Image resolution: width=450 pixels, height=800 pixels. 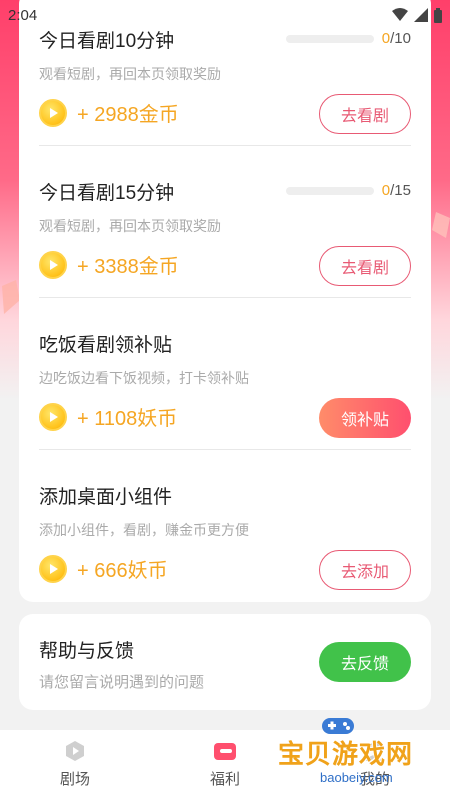 I want to click on task-progress: 0/10, so click(x=348, y=38).